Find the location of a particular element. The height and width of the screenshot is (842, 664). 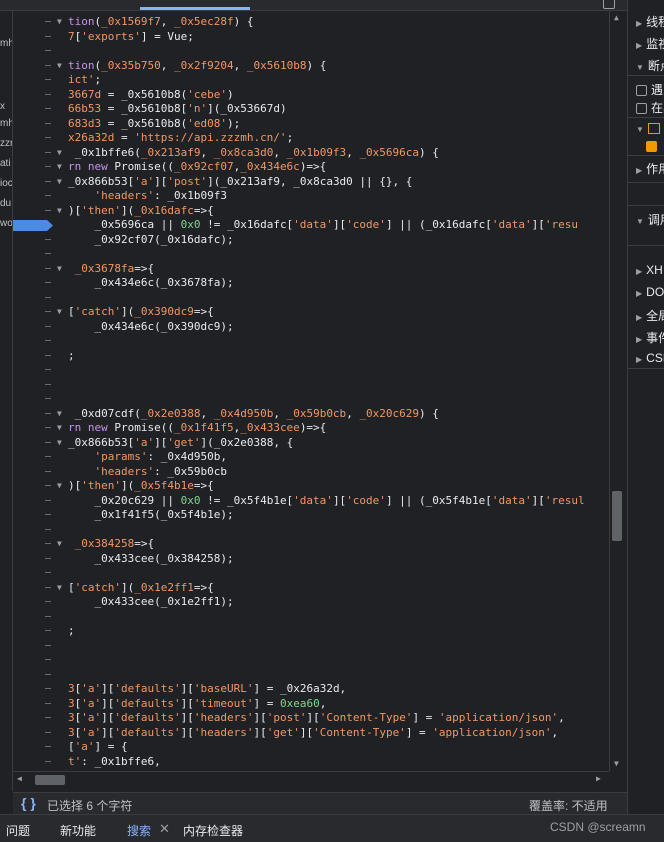

navigator-item: x is located at coordinates (2, 106).